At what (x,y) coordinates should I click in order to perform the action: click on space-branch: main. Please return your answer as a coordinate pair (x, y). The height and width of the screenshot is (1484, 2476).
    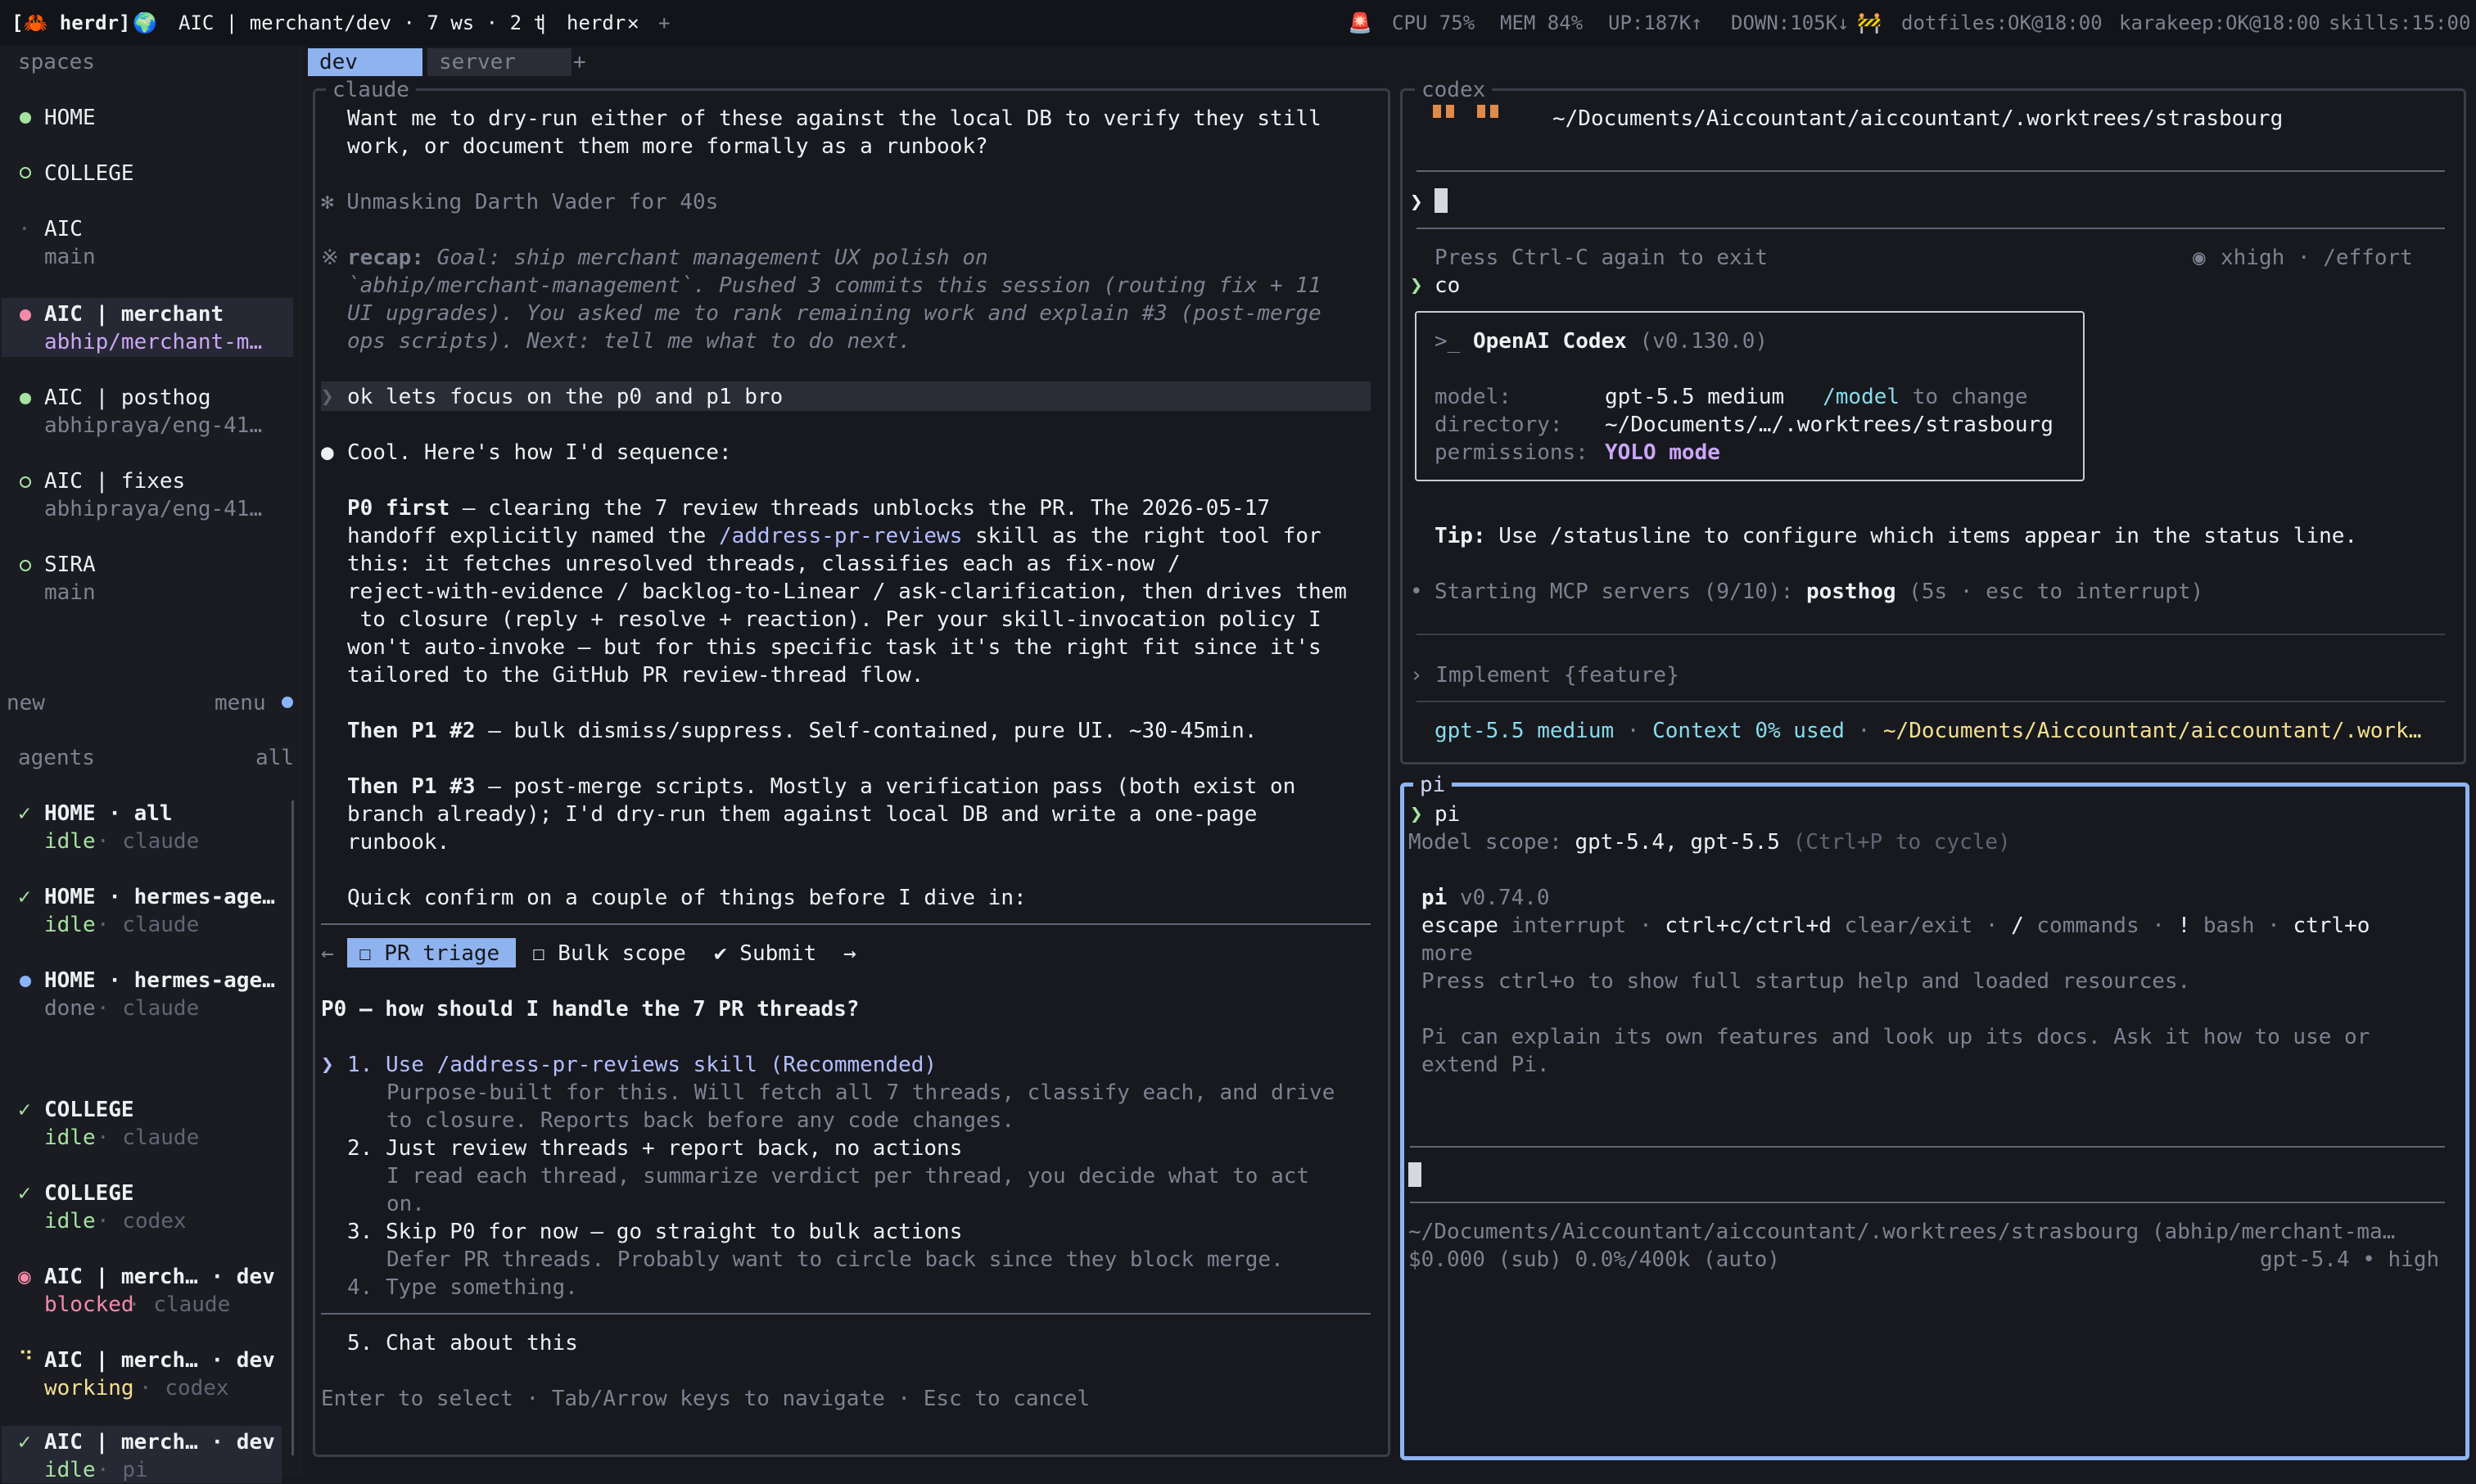
    Looking at the image, I should click on (70, 257).